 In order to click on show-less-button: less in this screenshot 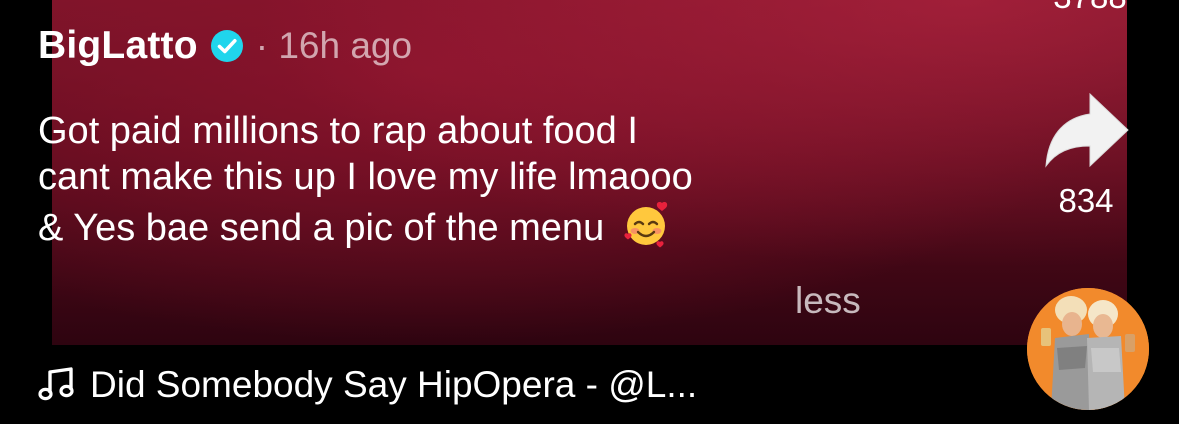, I will do `click(828, 301)`.